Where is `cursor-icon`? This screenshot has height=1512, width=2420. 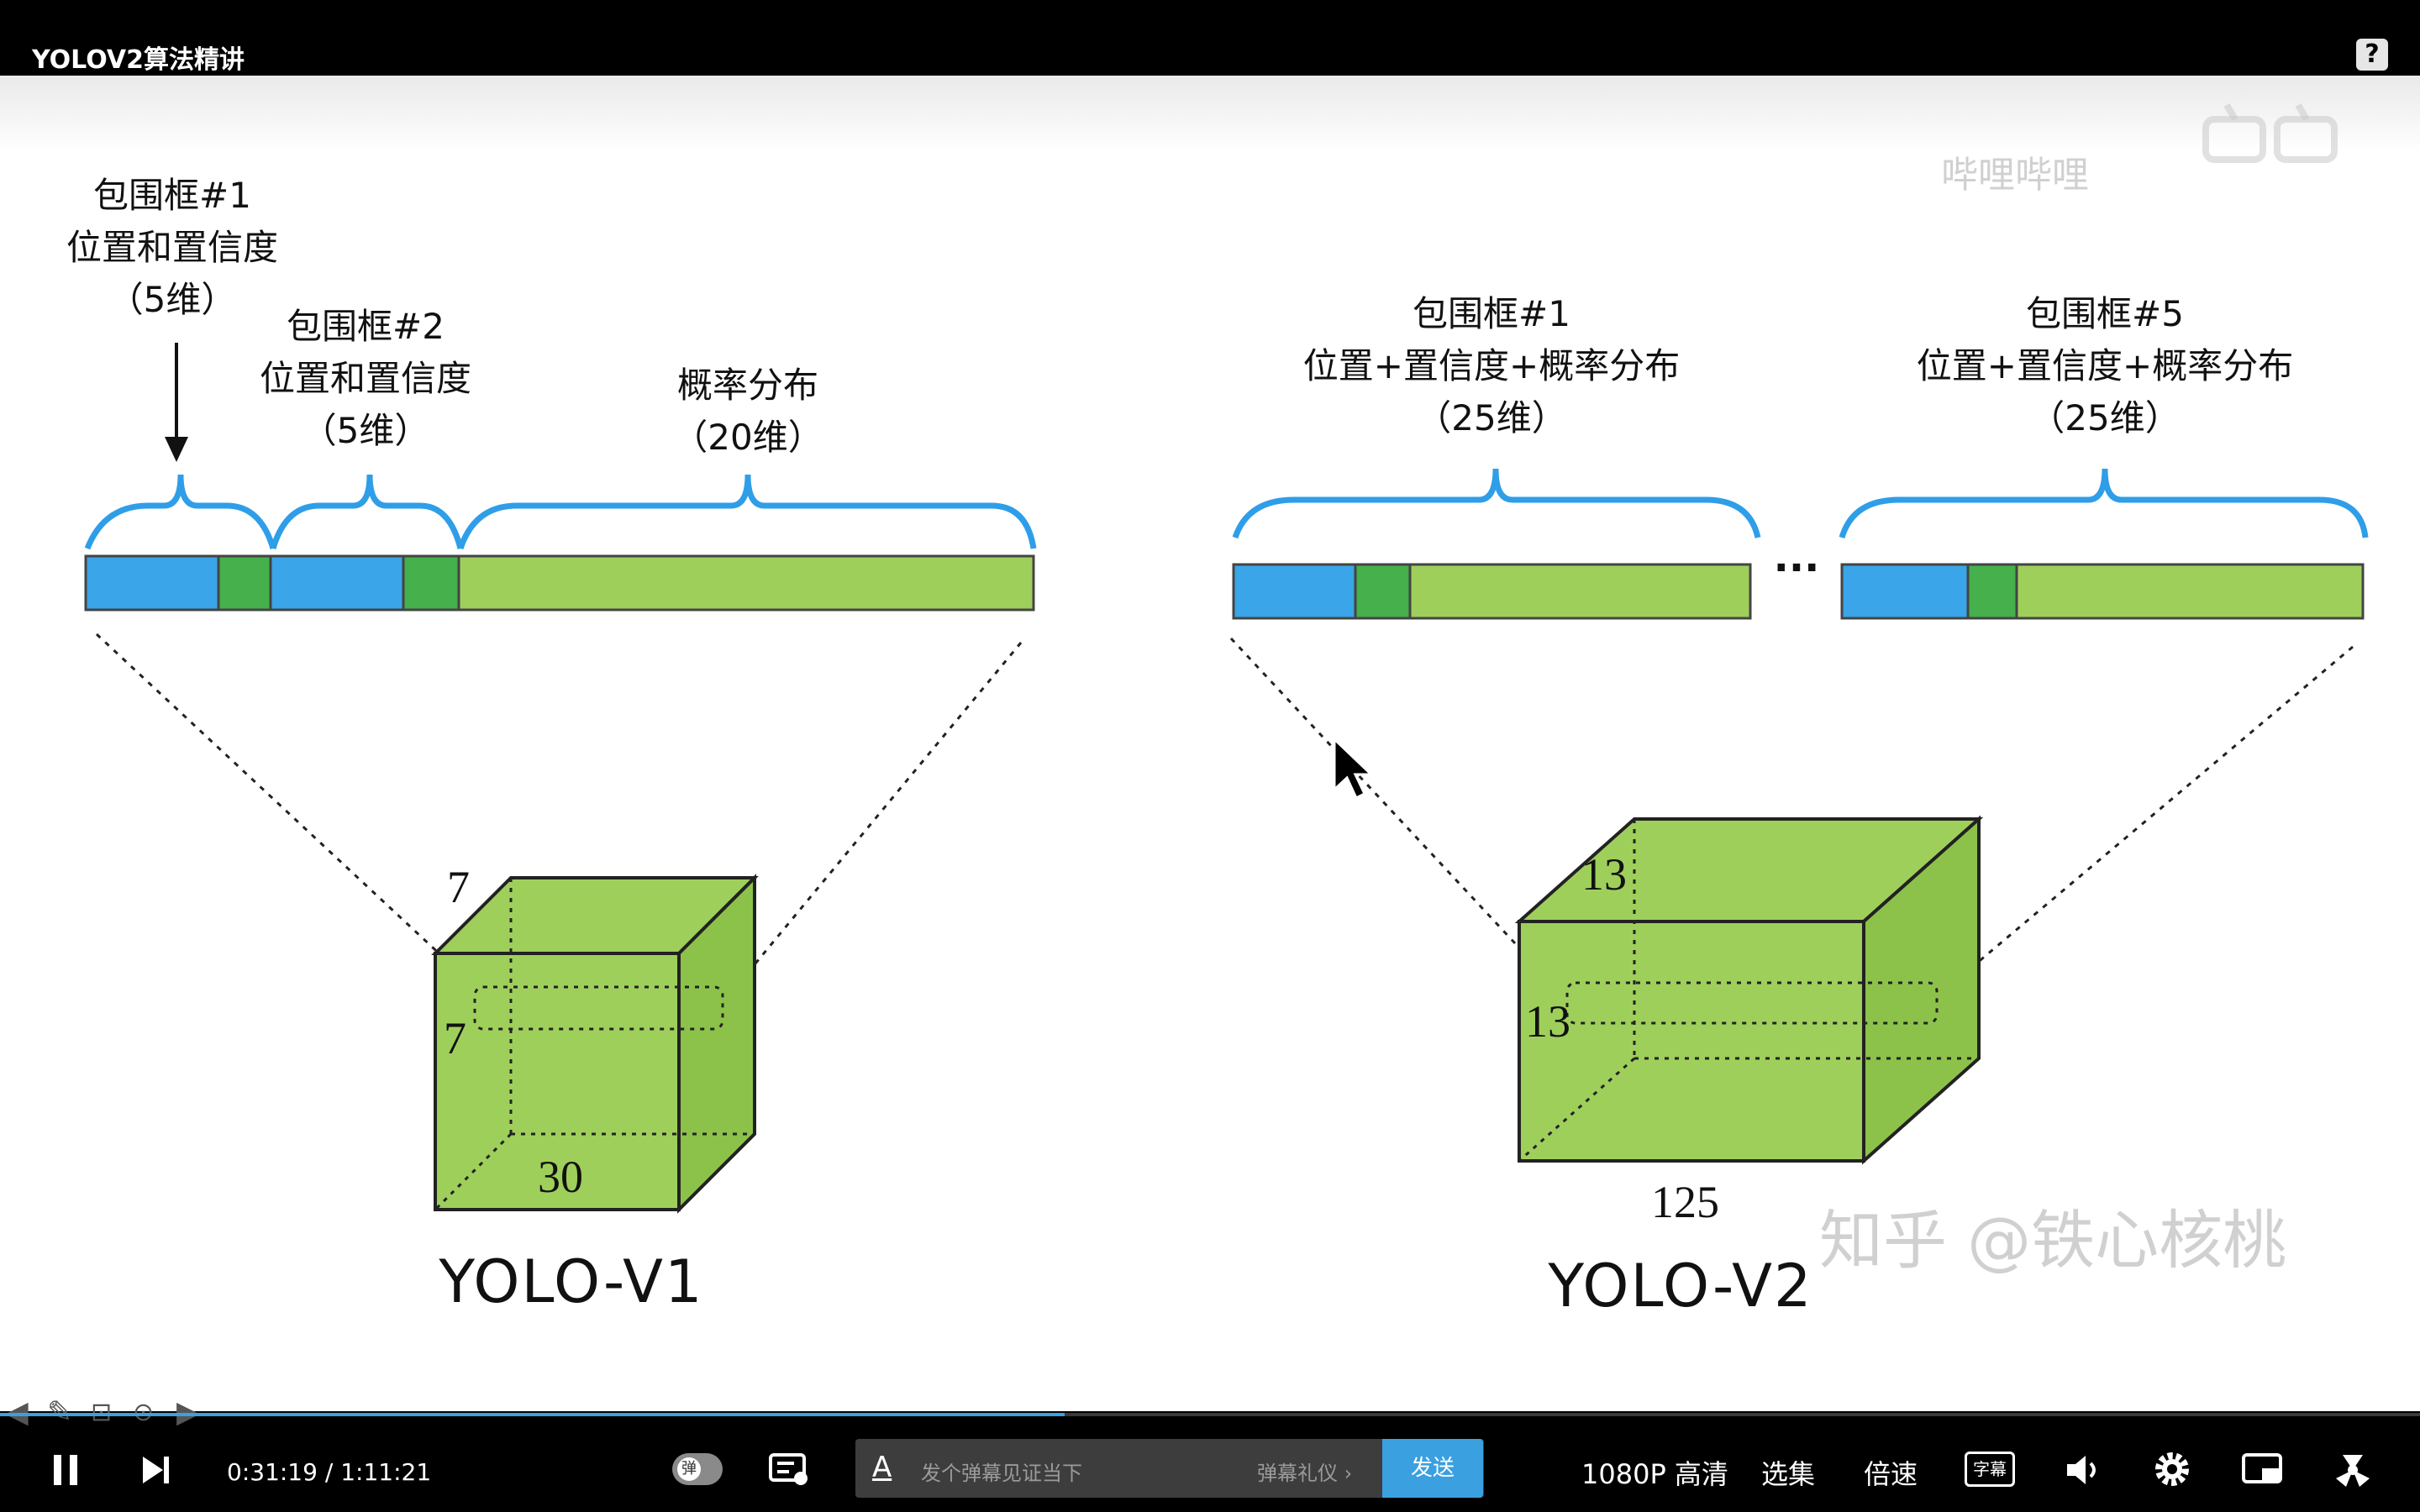 cursor-icon is located at coordinates (1354, 768).